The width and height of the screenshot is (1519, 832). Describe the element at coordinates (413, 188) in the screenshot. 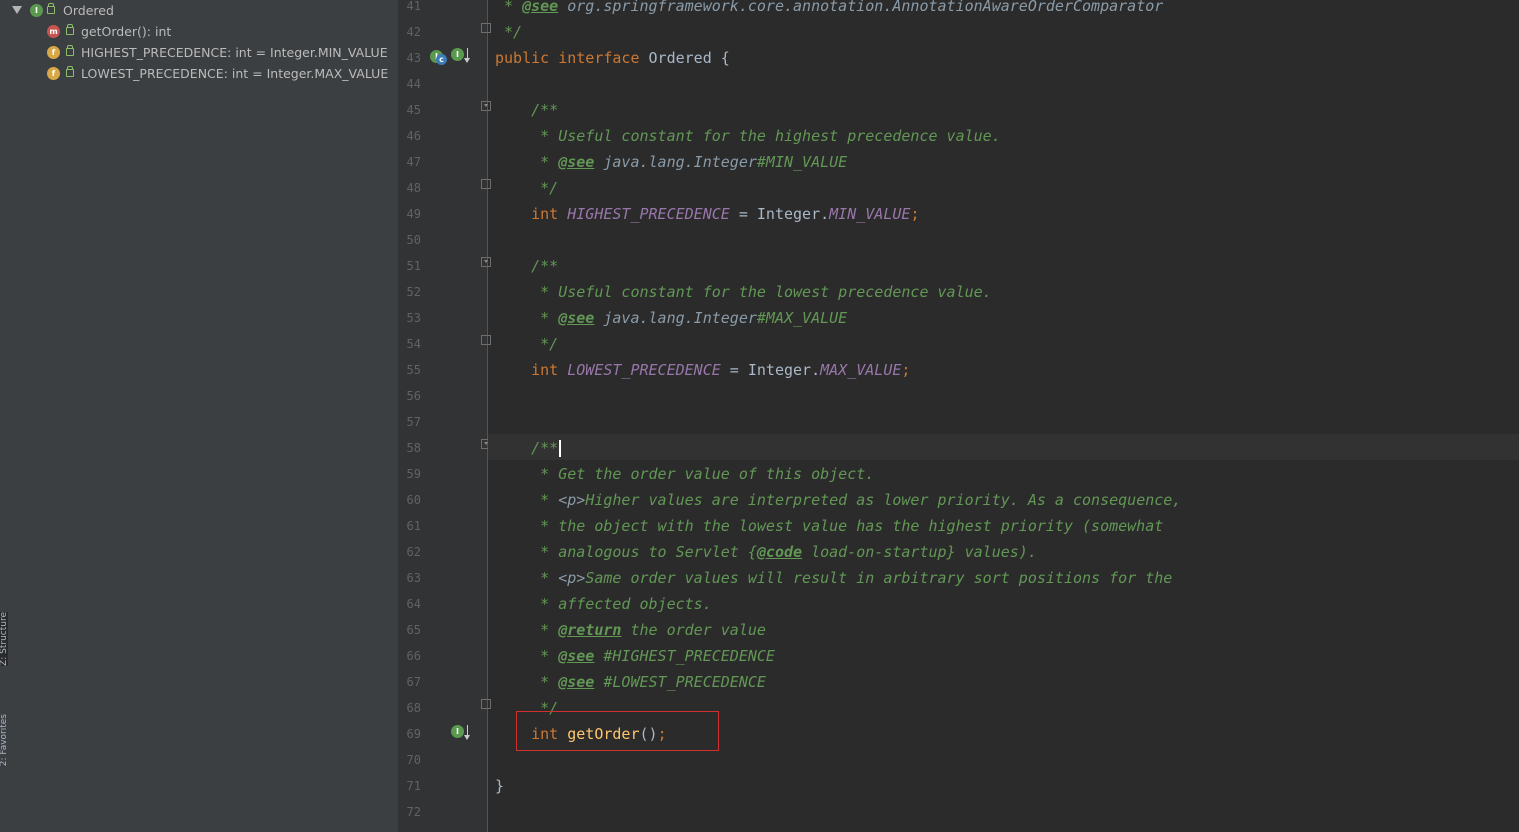

I see `line-number: 48` at that location.